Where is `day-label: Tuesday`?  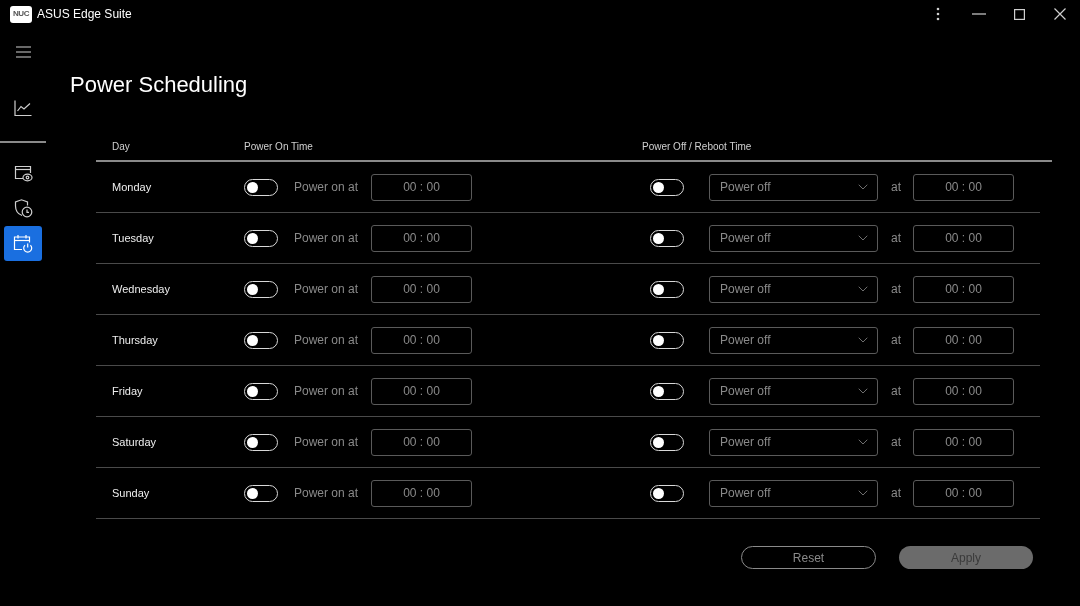 day-label: Tuesday is located at coordinates (133, 238).